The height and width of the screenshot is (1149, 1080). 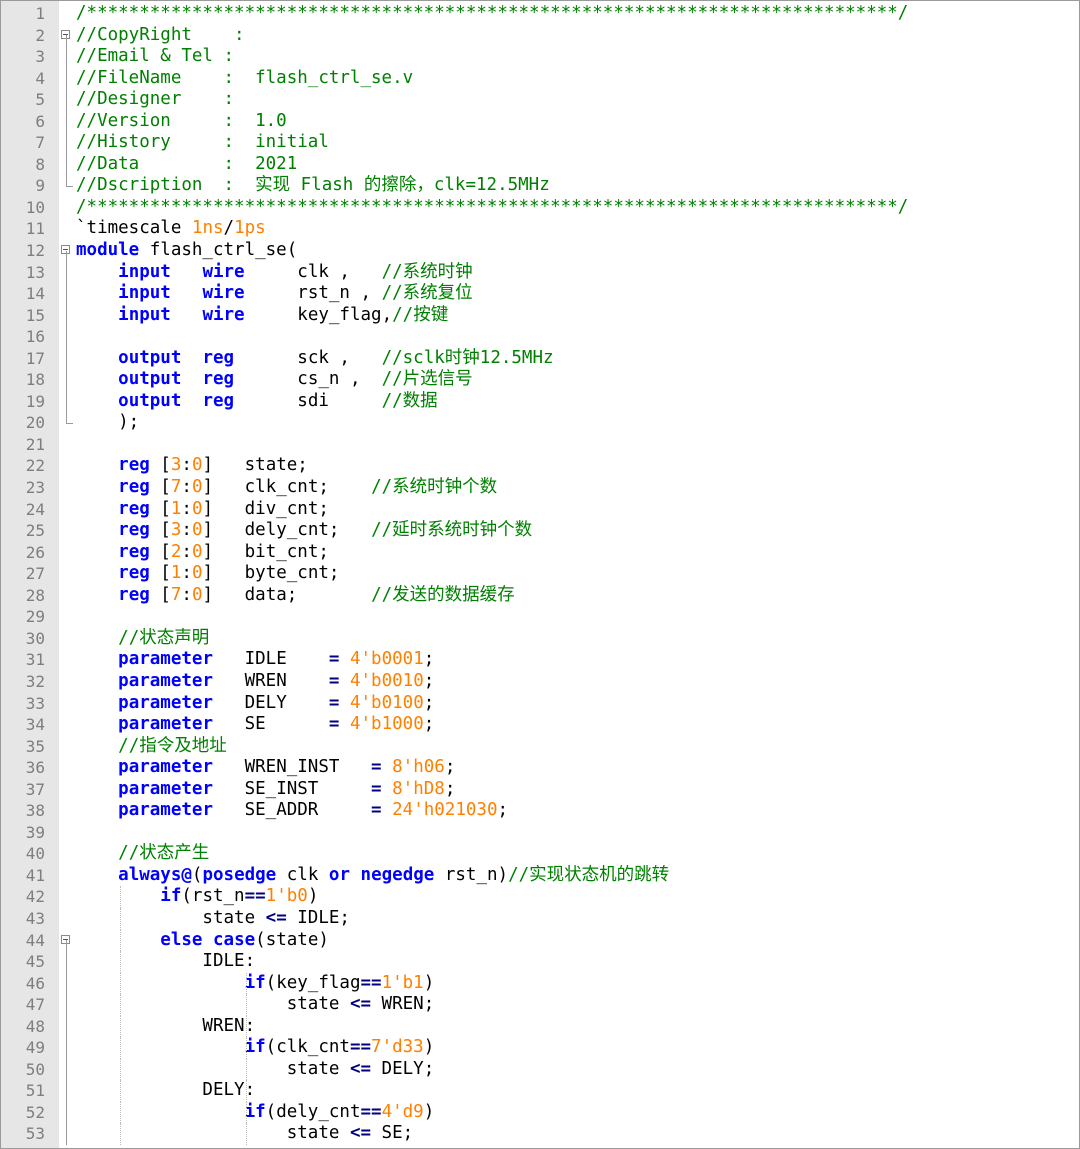 I want to click on code-line: 12 module flash_ctrl_se(, so click(x=540, y=251).